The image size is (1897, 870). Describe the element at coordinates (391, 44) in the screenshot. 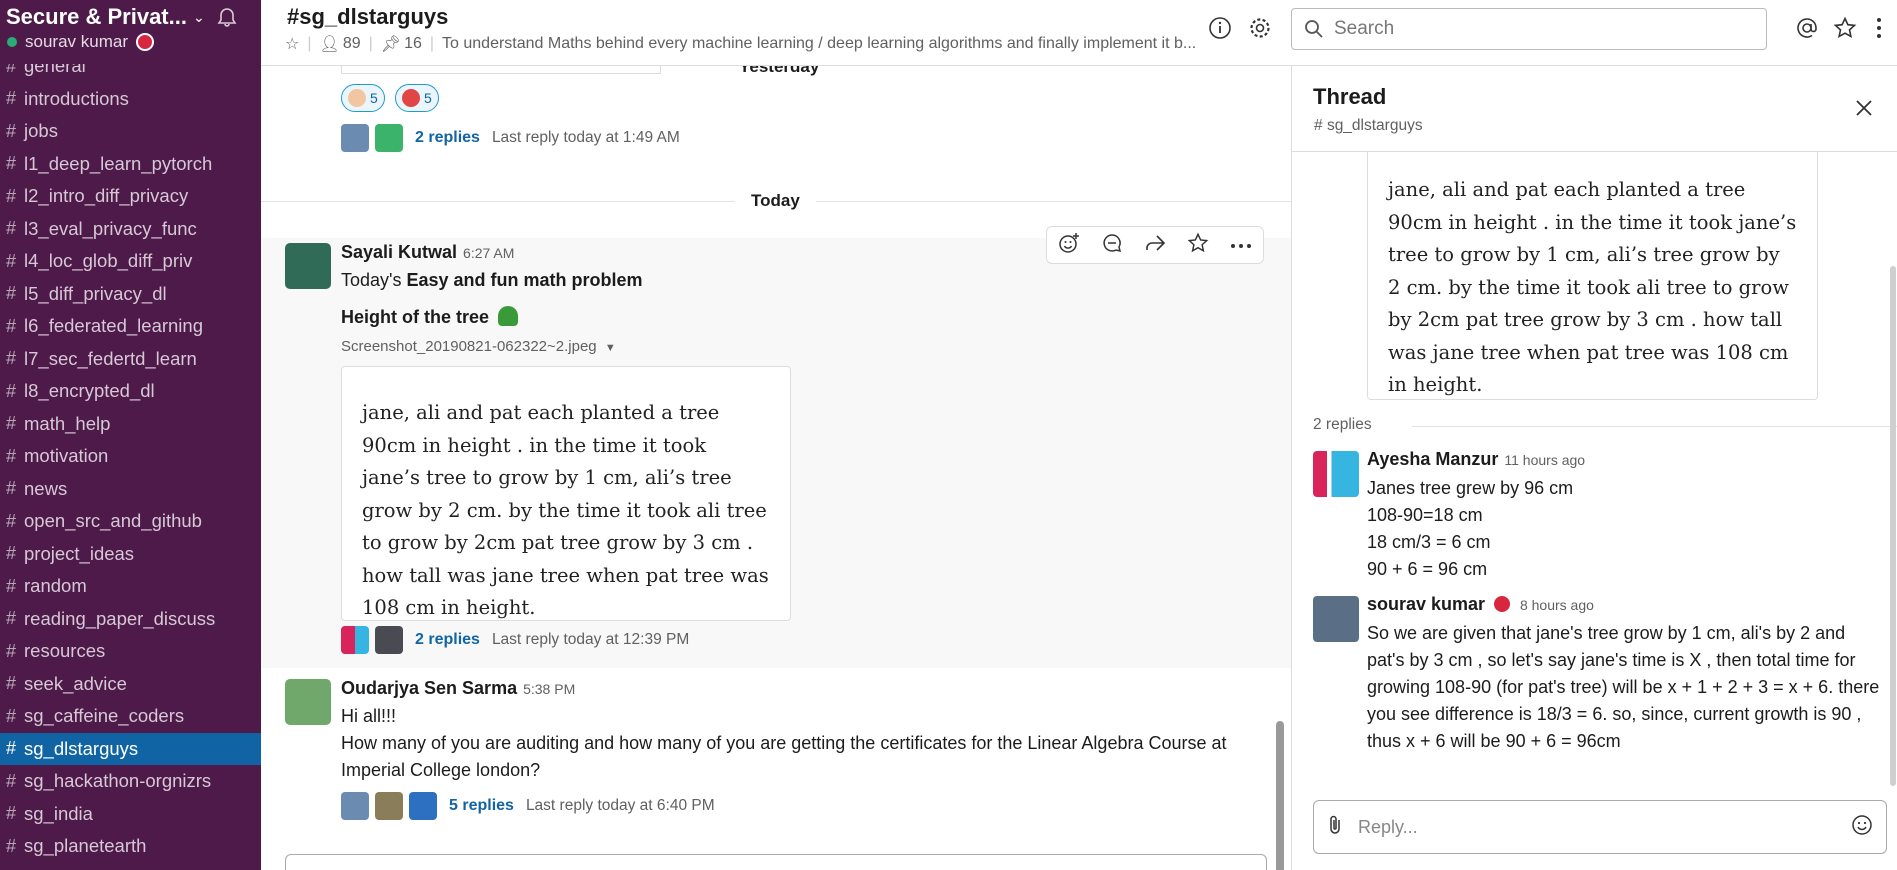

I see `pin-icon: 📌︎` at that location.